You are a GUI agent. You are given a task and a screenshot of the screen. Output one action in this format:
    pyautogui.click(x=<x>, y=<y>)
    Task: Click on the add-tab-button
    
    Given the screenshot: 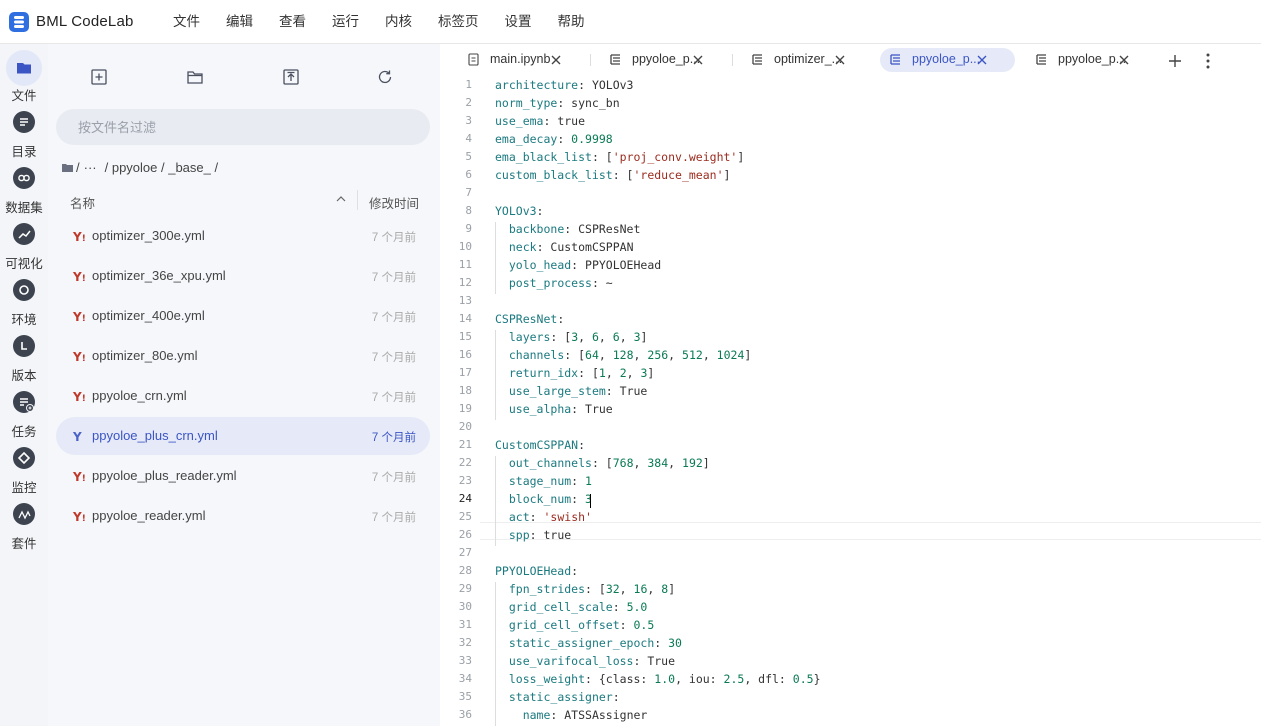 What is the action you would take?
    pyautogui.click(x=1175, y=61)
    